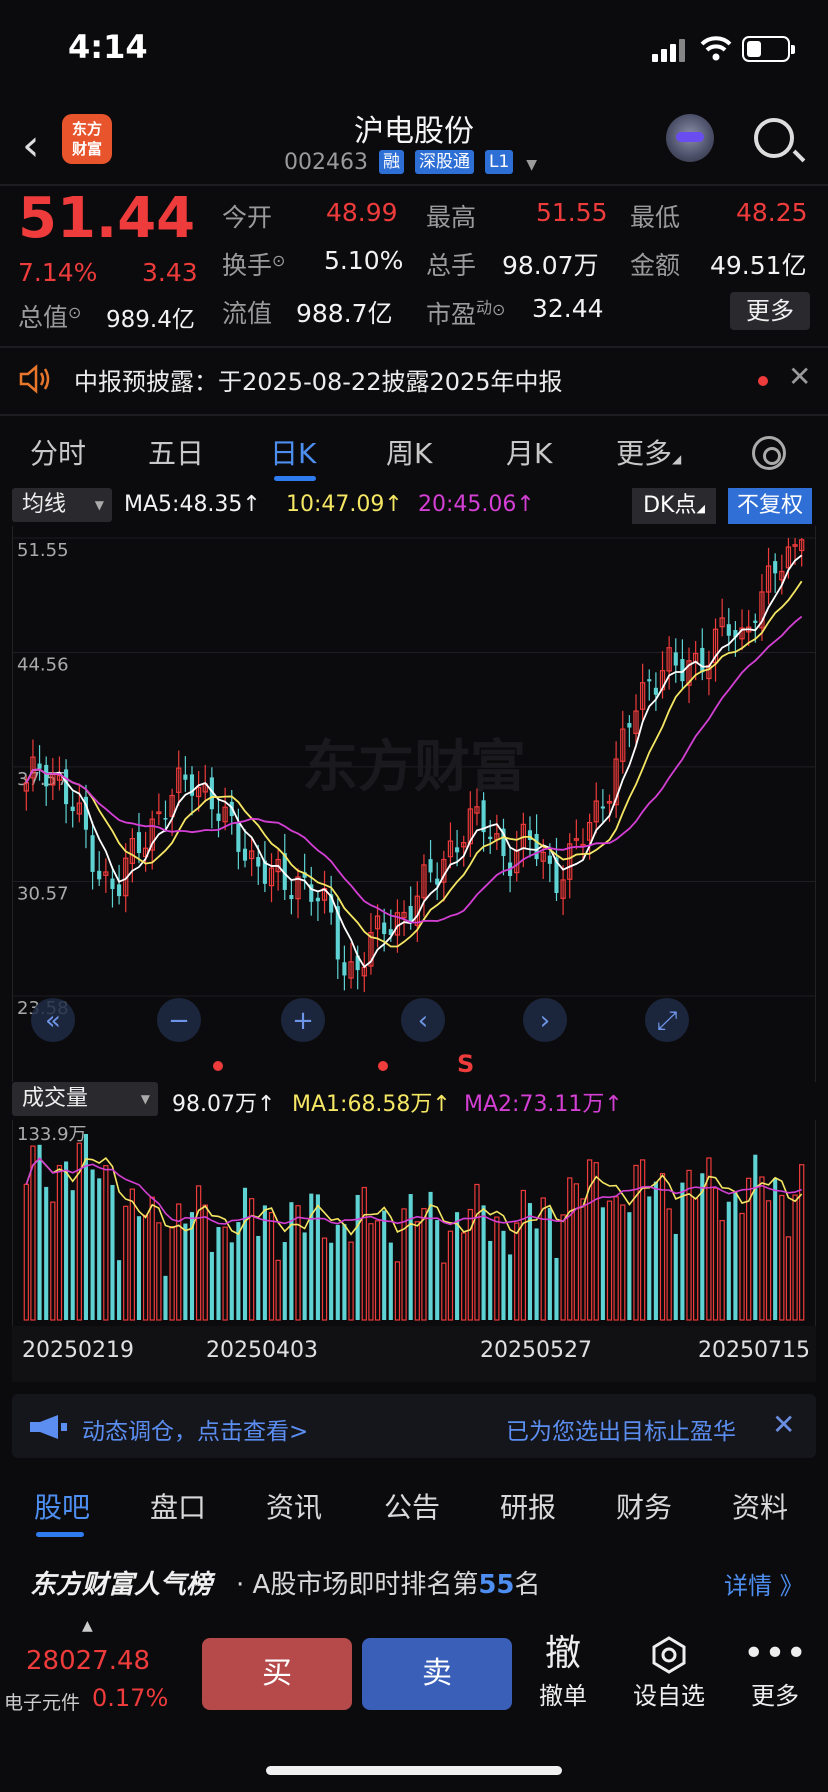 The height and width of the screenshot is (1792, 828). What do you see at coordinates (754, 1350) in the screenshot?
I see `date-tick: 20250715` at bounding box center [754, 1350].